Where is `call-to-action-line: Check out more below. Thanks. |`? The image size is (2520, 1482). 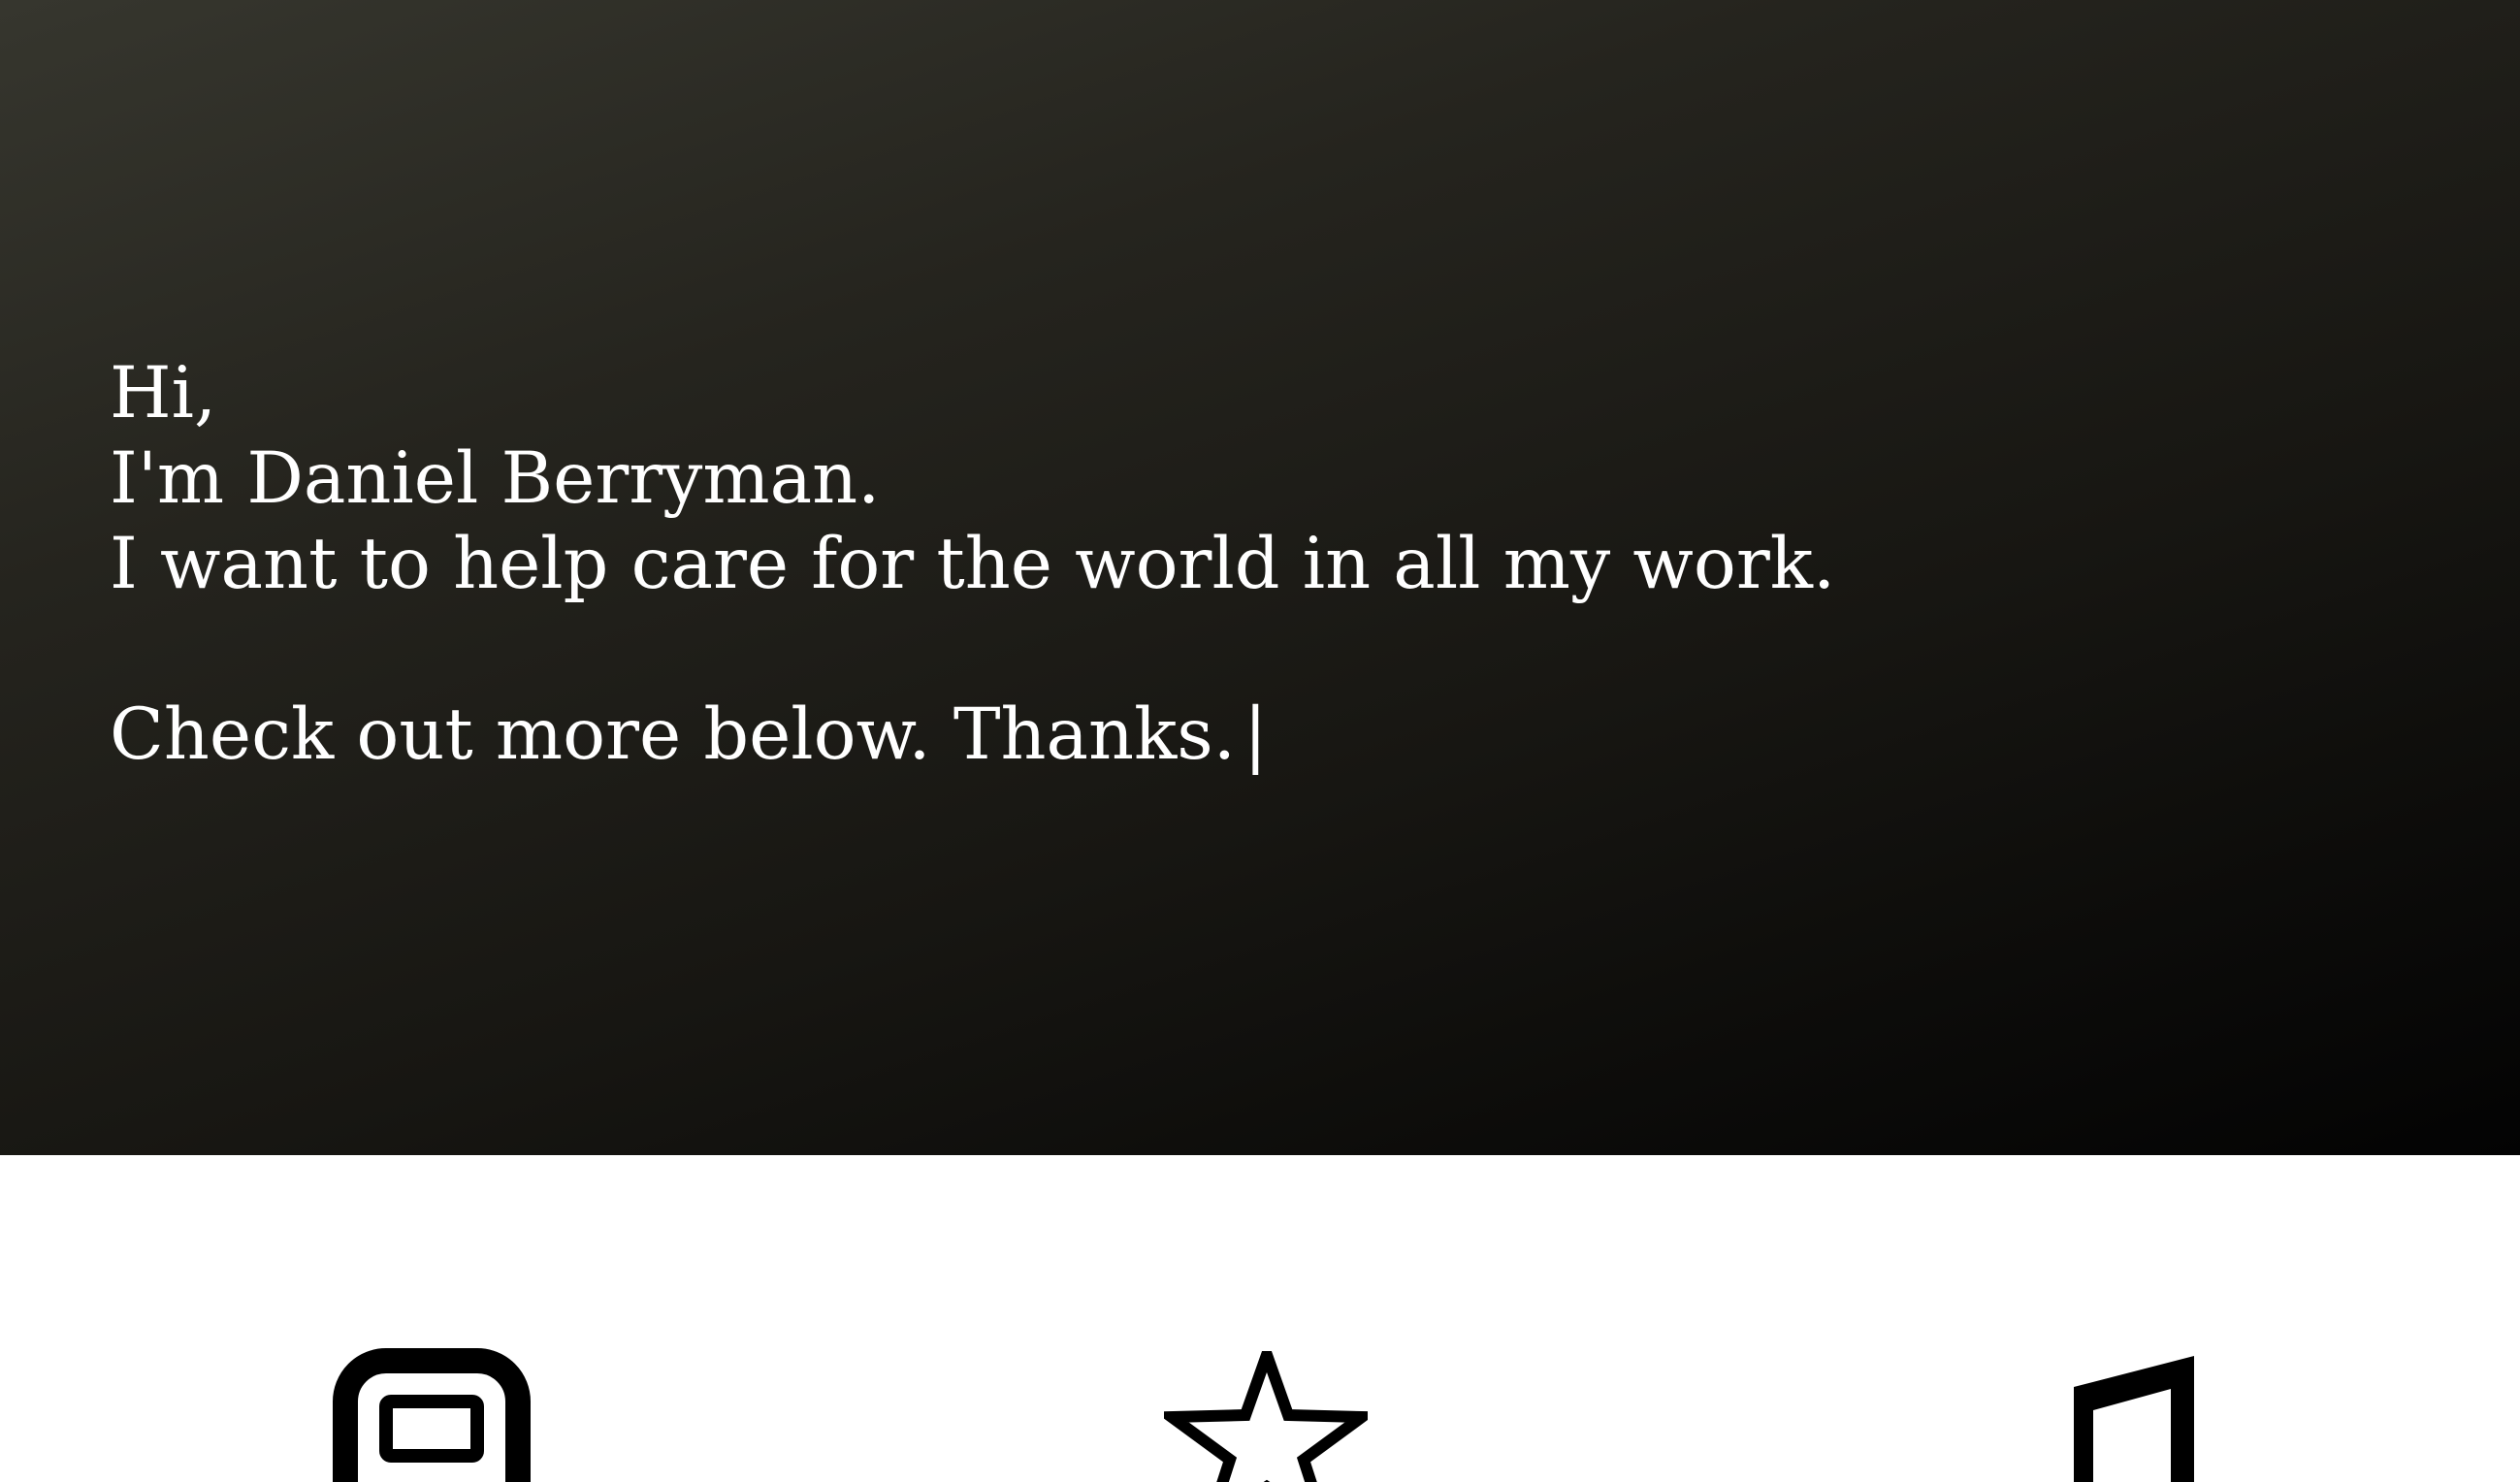 call-to-action-line: Check out more below. Thanks. | is located at coordinates (1225, 735).